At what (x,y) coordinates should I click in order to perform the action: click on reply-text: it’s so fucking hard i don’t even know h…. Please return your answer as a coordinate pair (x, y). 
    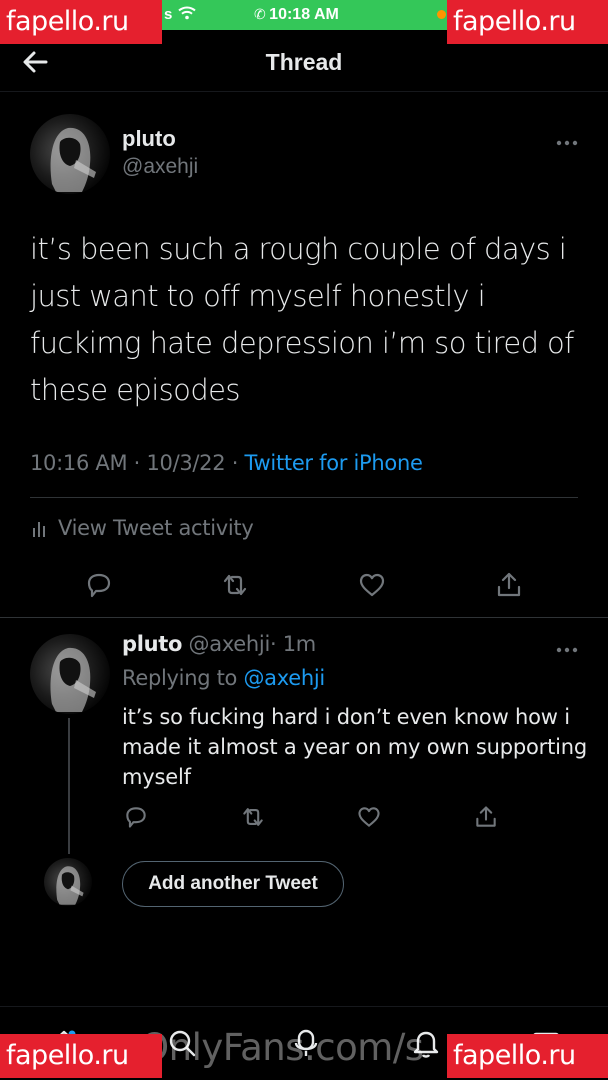
    Looking at the image, I should click on (355, 747).